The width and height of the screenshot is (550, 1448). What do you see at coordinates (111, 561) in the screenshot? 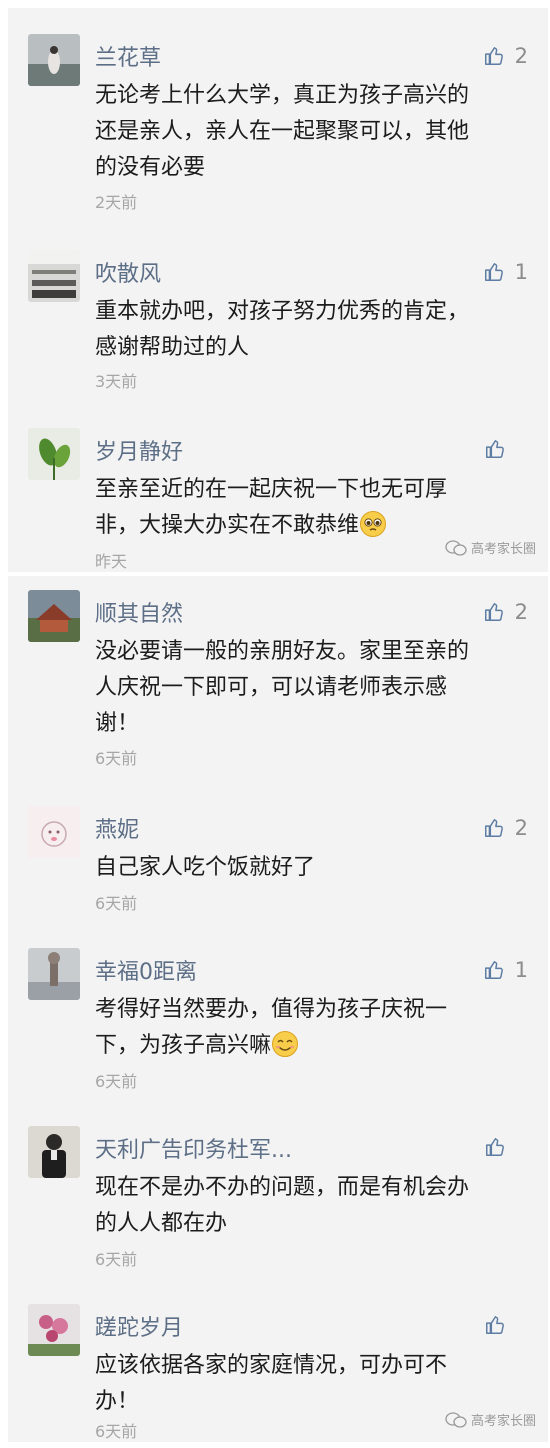
I see `comment-time: 昨天` at bounding box center [111, 561].